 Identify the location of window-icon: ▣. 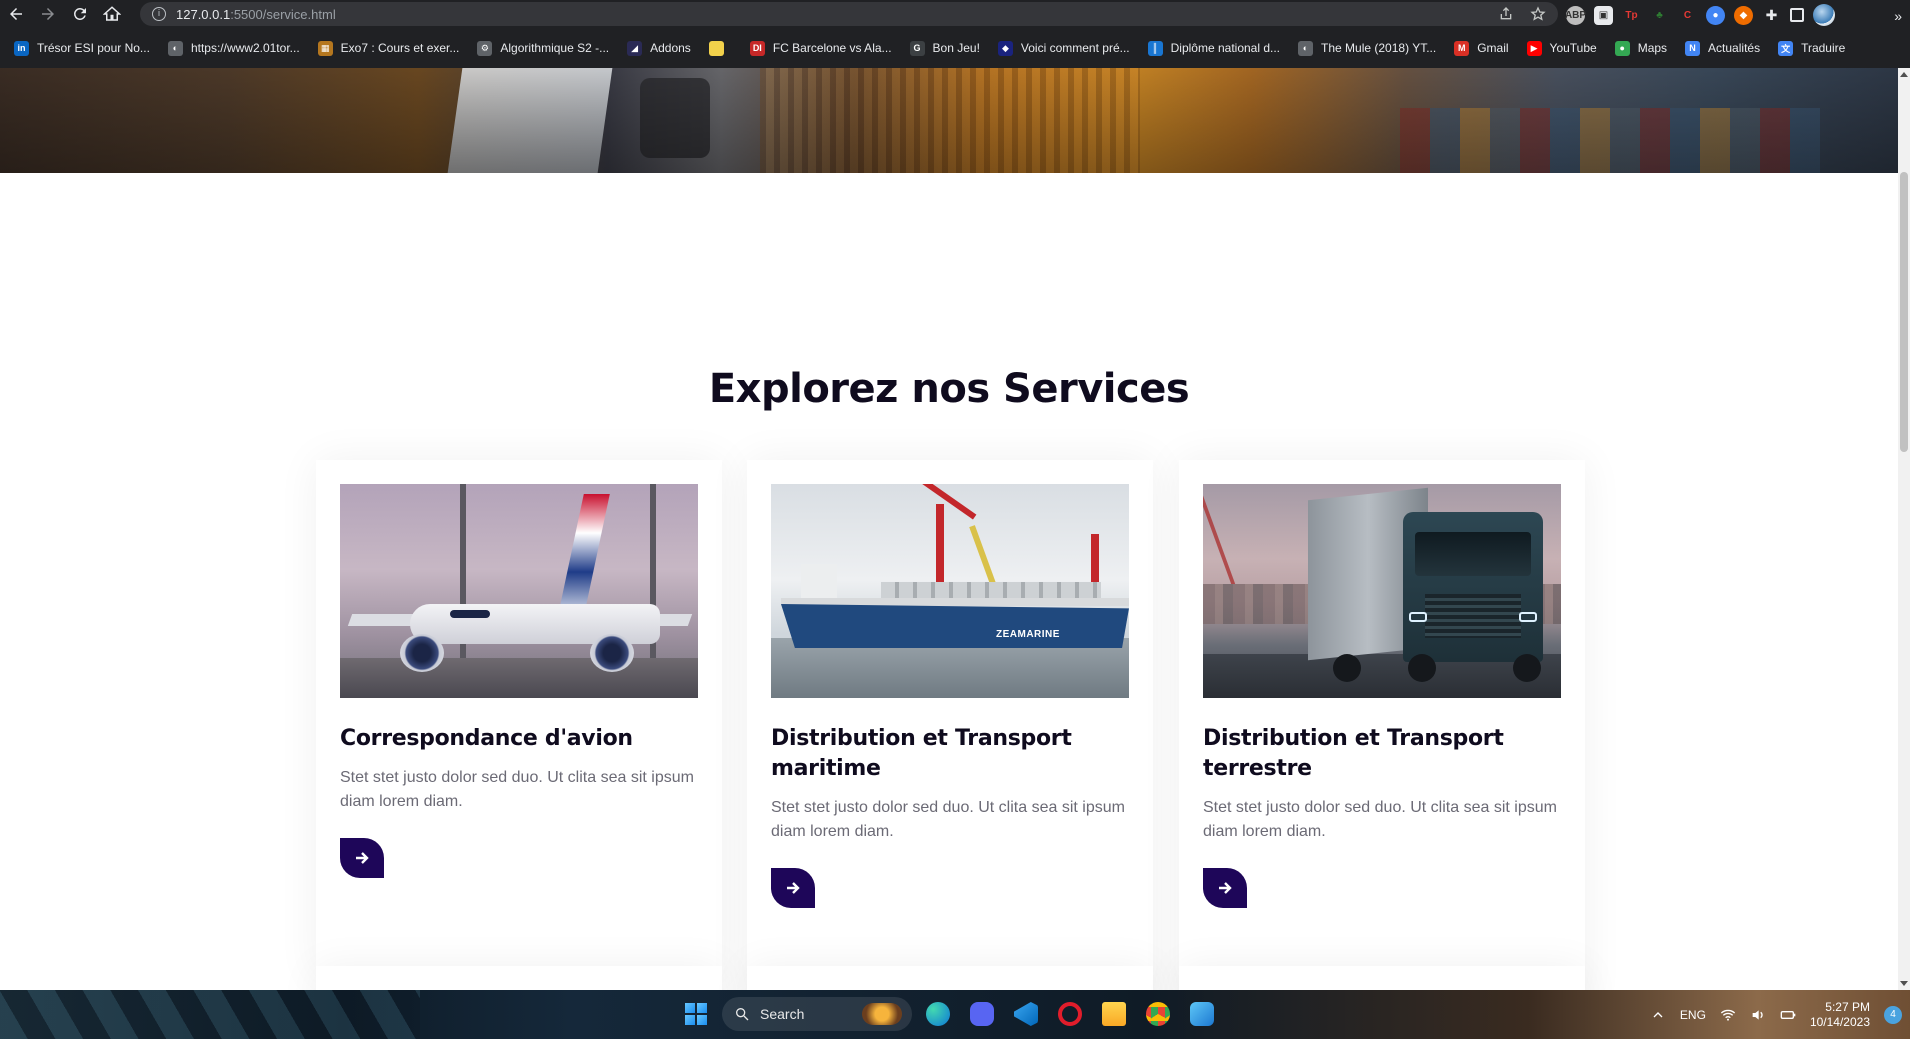
(1603, 15).